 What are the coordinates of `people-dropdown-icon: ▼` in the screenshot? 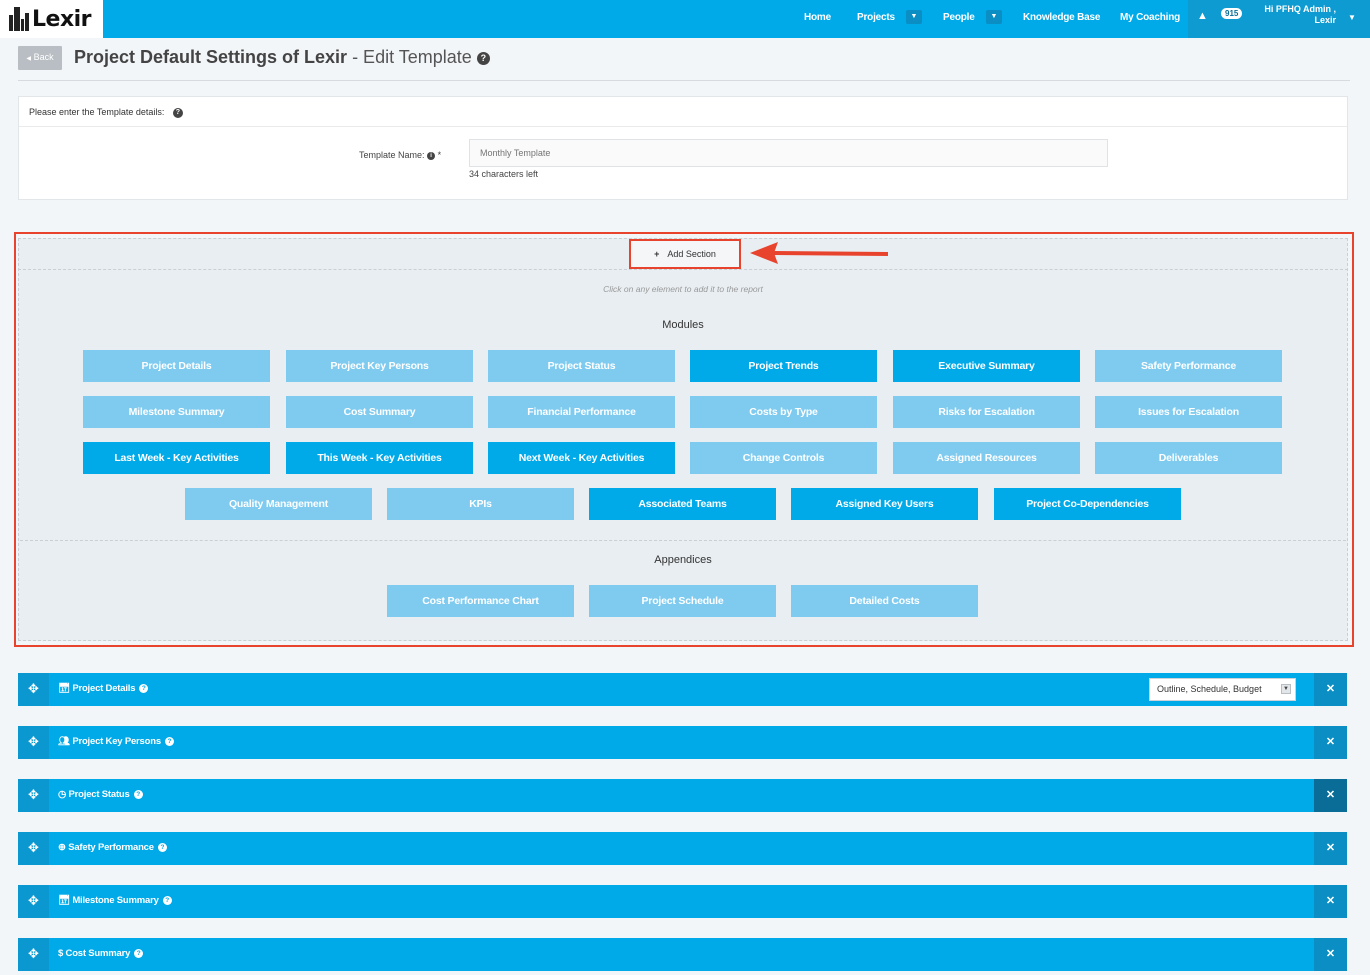 It's located at (994, 17).